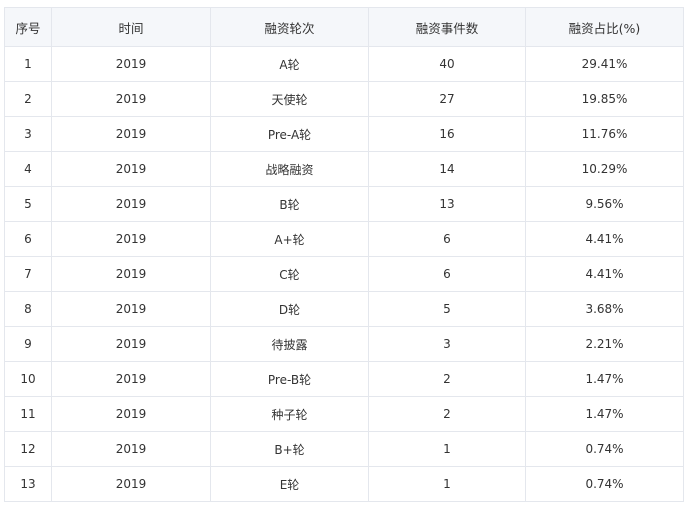 Image resolution: width=685 pixels, height=505 pixels. What do you see at coordinates (289, 27) in the screenshot?
I see `header-round: 融资轮次` at bounding box center [289, 27].